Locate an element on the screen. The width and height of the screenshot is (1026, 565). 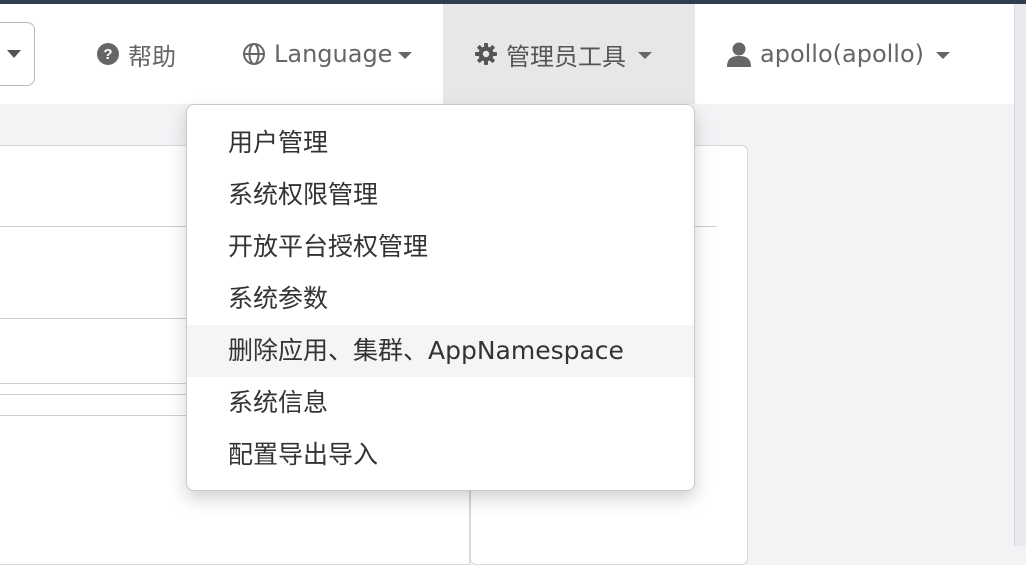
menu-item-user-management: 用户管理 is located at coordinates (440, 143).